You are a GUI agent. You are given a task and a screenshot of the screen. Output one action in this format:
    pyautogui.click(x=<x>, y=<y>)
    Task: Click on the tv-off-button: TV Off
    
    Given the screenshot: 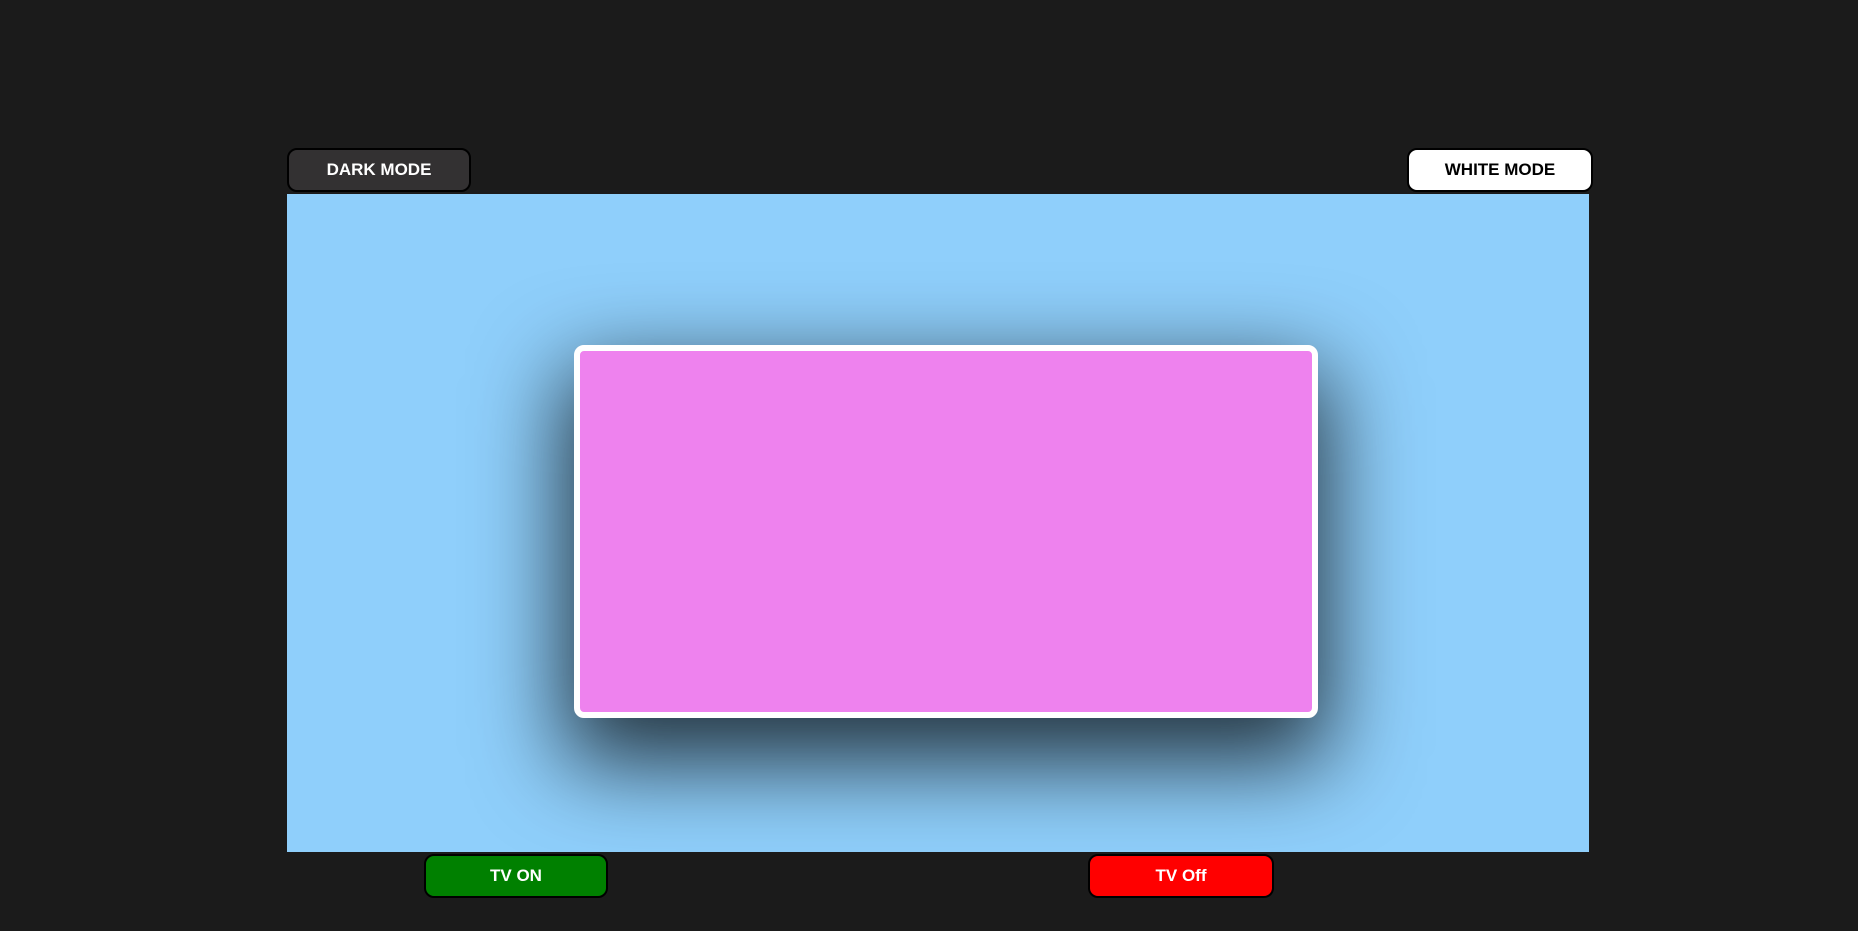 What is the action you would take?
    pyautogui.click(x=1181, y=876)
    